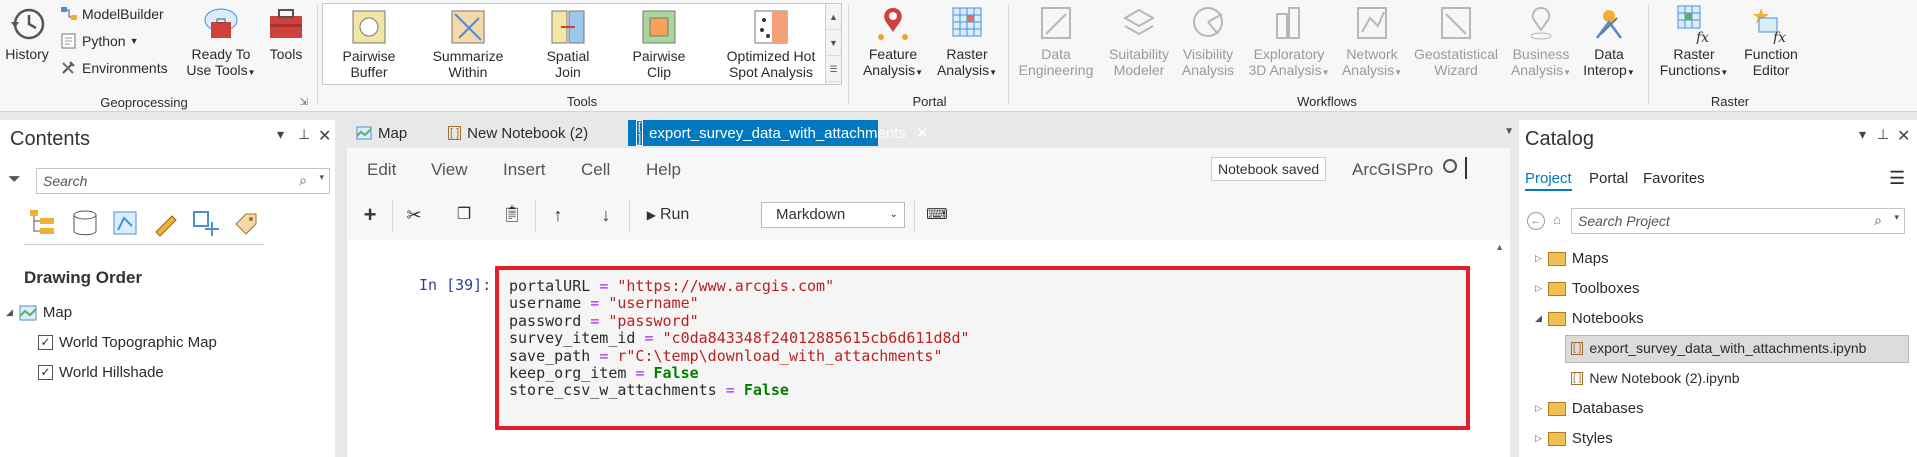  What do you see at coordinates (1008, 54) in the screenshot?
I see `separator` at bounding box center [1008, 54].